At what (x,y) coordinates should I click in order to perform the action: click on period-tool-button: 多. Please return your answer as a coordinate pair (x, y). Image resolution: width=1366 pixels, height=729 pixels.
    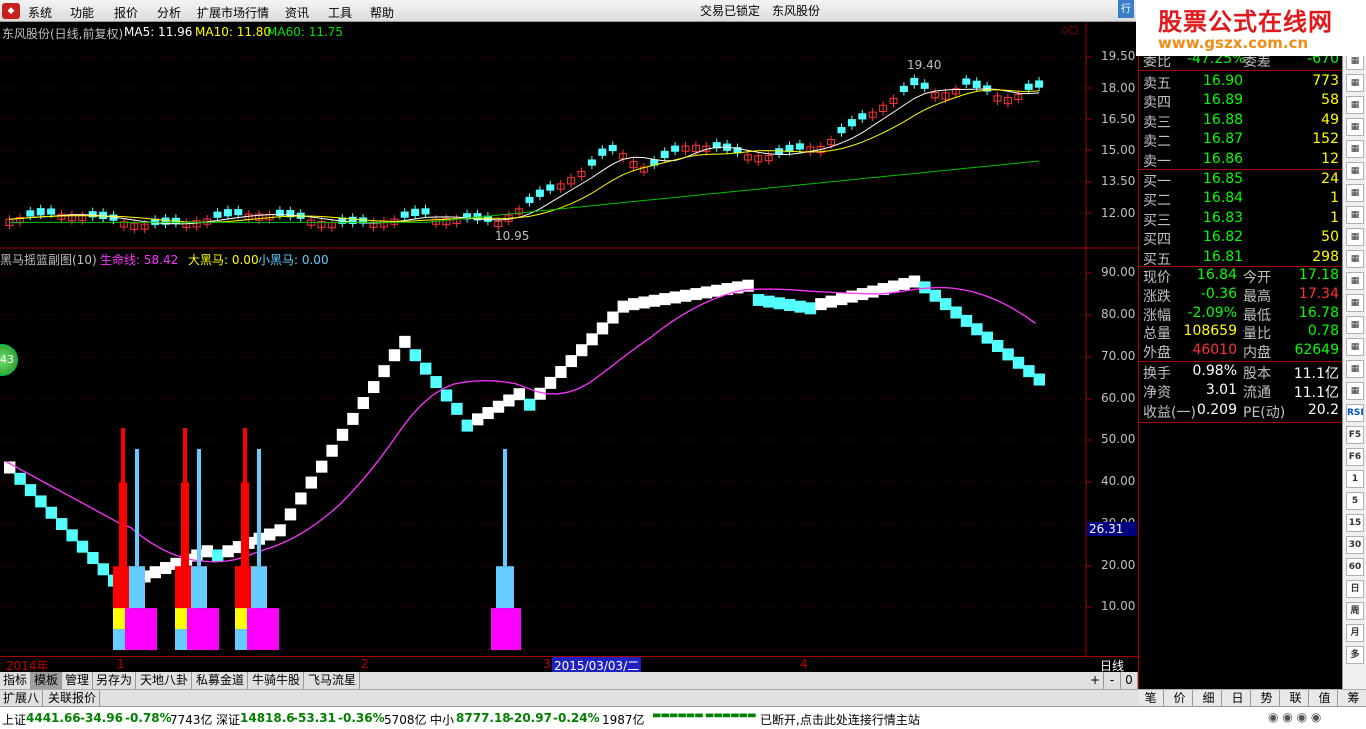
    Looking at the image, I should click on (1355, 655).